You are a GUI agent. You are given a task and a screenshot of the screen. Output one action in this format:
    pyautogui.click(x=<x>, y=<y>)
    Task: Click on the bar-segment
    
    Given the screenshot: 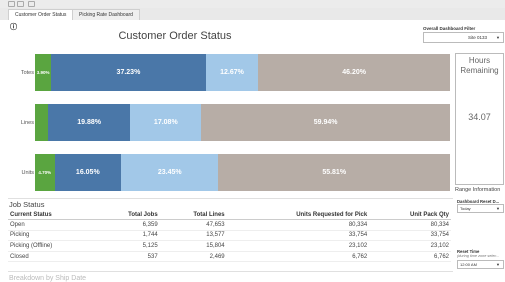 What is the action you would take?
    pyautogui.click(x=41, y=122)
    